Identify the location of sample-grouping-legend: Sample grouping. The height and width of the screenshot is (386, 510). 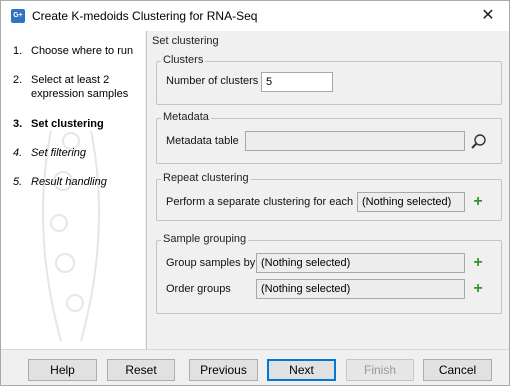
(205, 239).